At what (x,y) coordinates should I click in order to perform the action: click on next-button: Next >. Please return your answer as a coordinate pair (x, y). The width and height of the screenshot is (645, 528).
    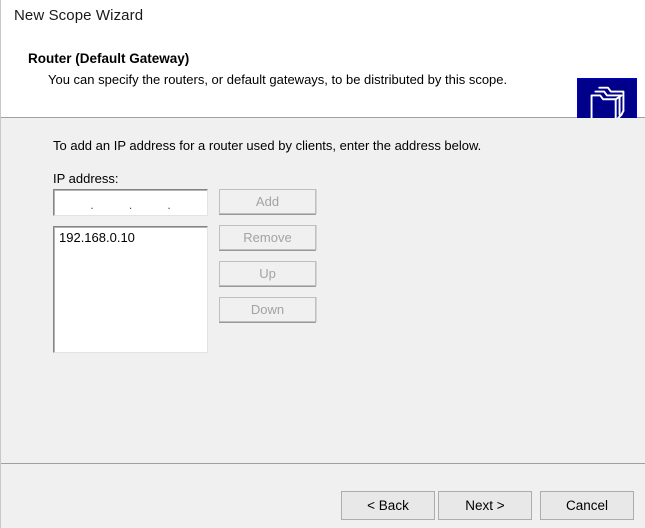
    Looking at the image, I should click on (485, 505).